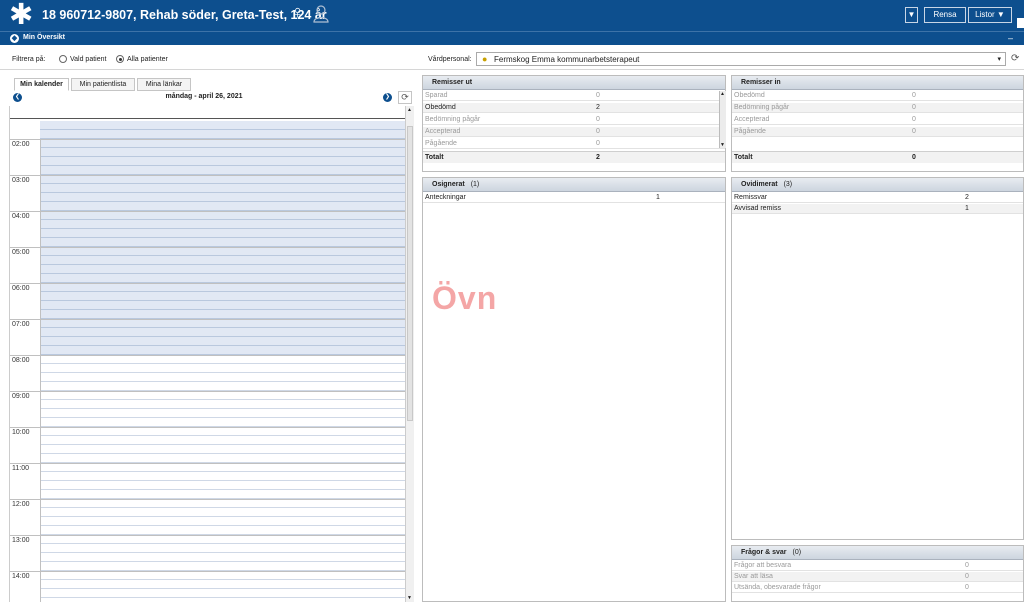  I want to click on calendar-hour-block: 03:00, so click(207, 193).